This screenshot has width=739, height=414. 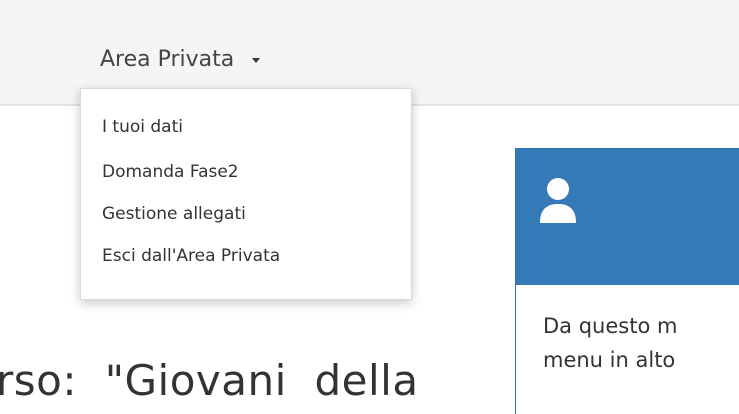 I want to click on caret-down-icon, so click(x=256, y=60).